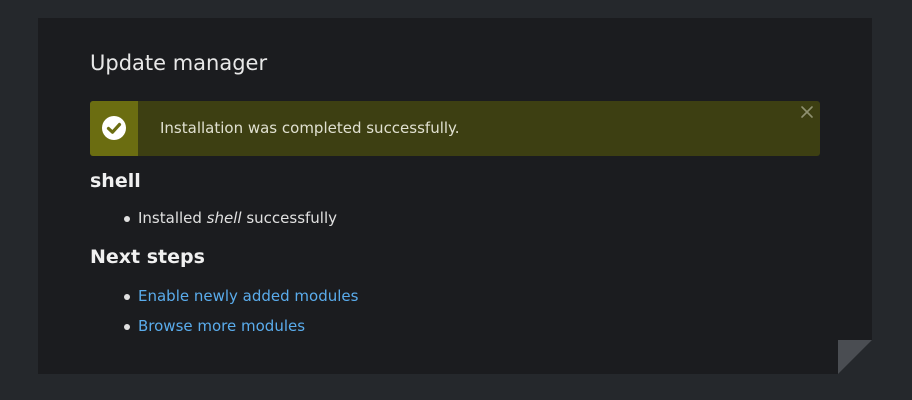  I want to click on module-heading: shell, so click(115, 181).